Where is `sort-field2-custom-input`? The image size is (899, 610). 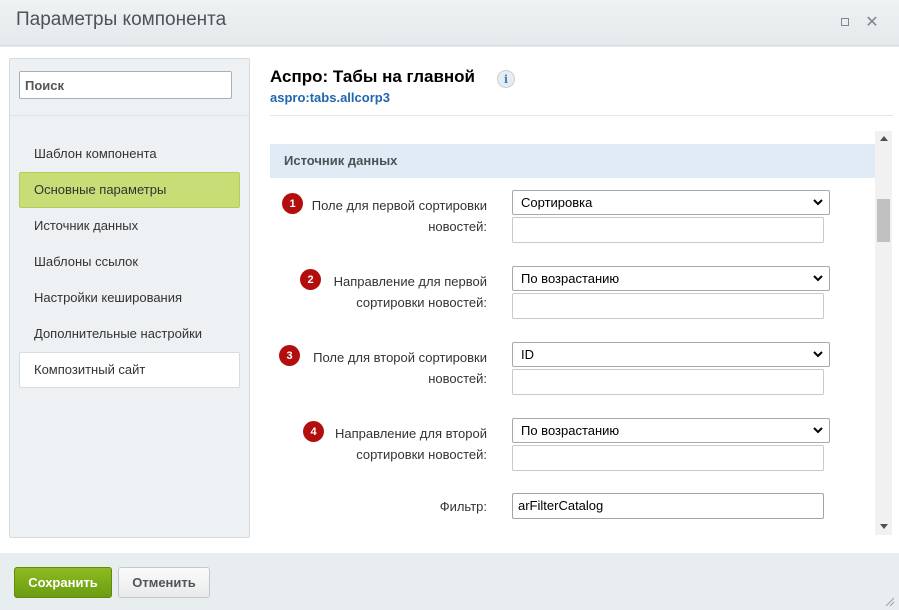 sort-field2-custom-input is located at coordinates (668, 382).